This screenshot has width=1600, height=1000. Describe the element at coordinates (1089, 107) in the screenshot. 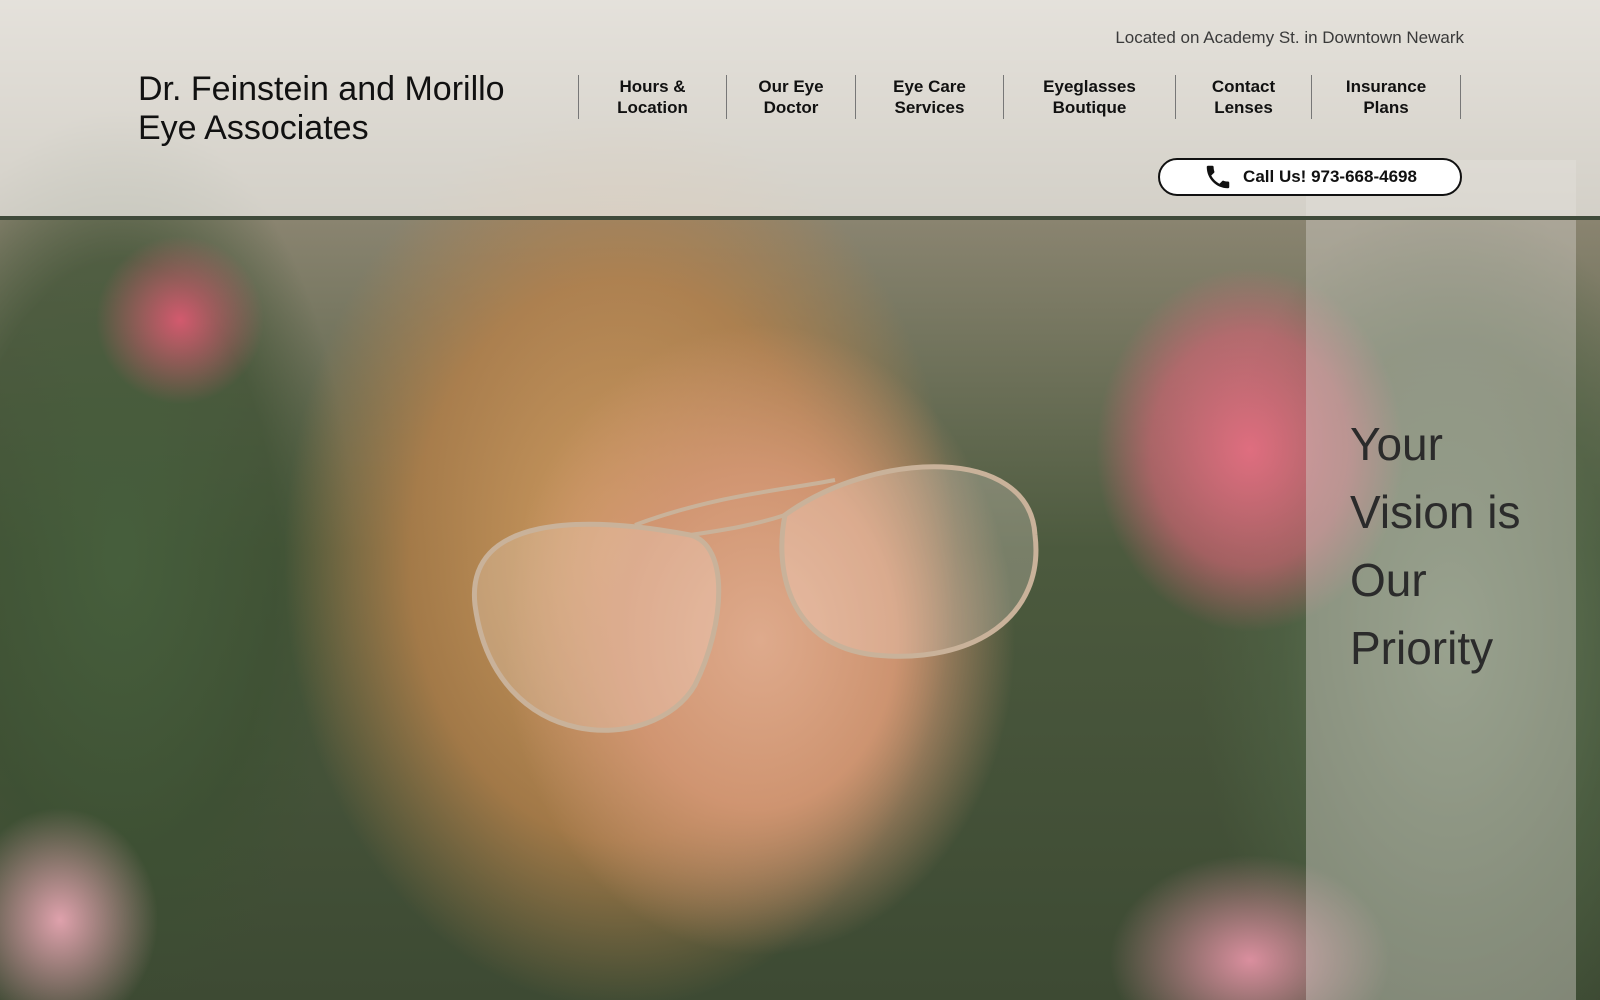

I see `nav-label-line-2: Boutique` at that location.